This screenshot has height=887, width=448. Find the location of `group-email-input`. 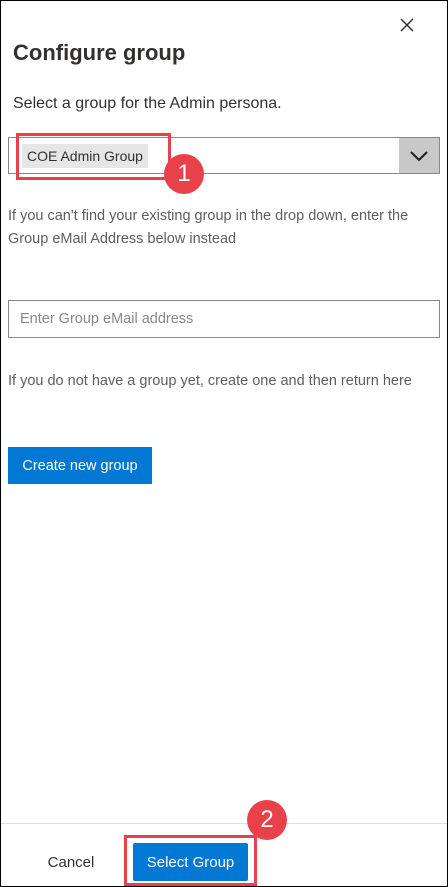

group-email-input is located at coordinates (224, 319).